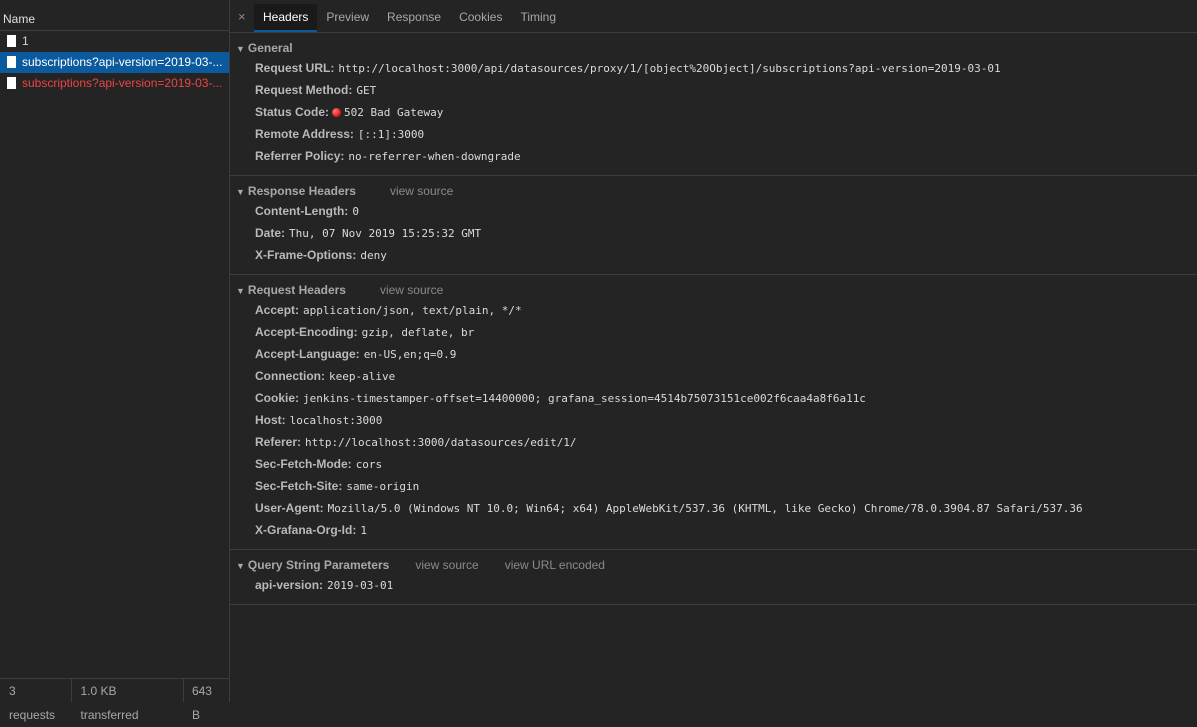 The image size is (1197, 727). What do you see at coordinates (336, 420) in the screenshot?
I see `header-value: localhost:3000` at bounding box center [336, 420].